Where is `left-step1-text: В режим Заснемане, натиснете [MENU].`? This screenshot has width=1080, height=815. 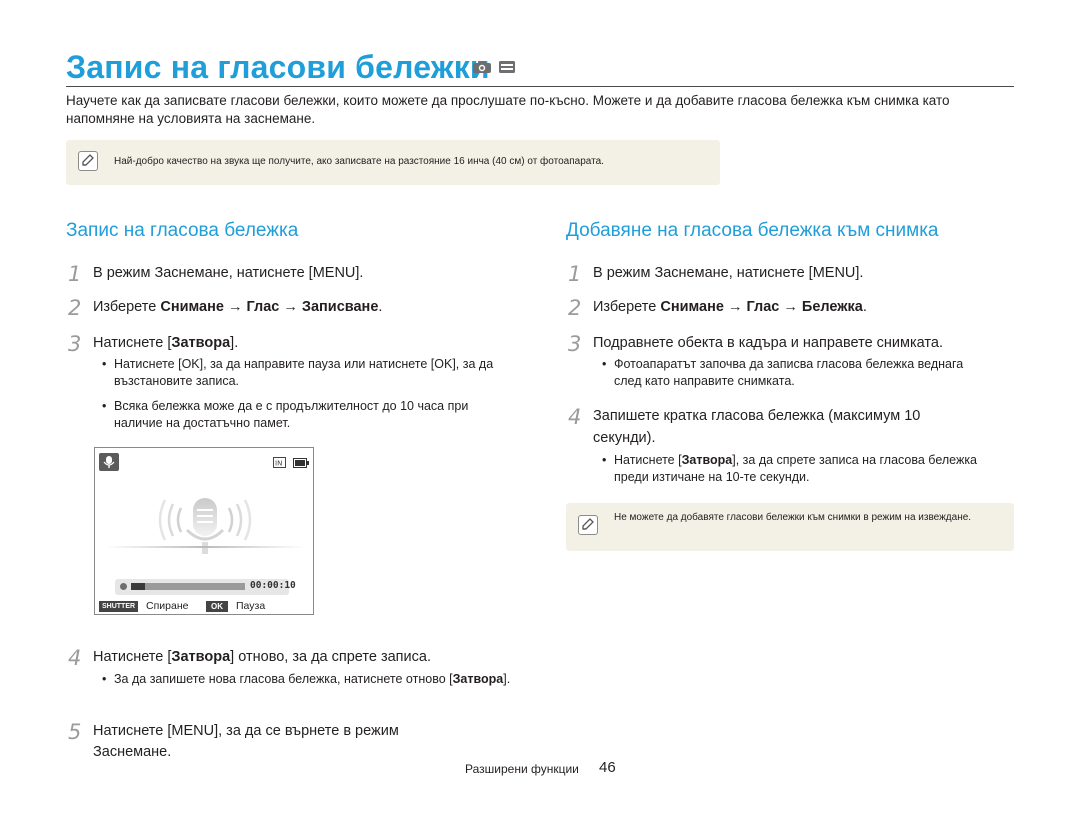 left-step1-text: В режим Заснемане, натиснете [MENU]. is located at coordinates (228, 273).